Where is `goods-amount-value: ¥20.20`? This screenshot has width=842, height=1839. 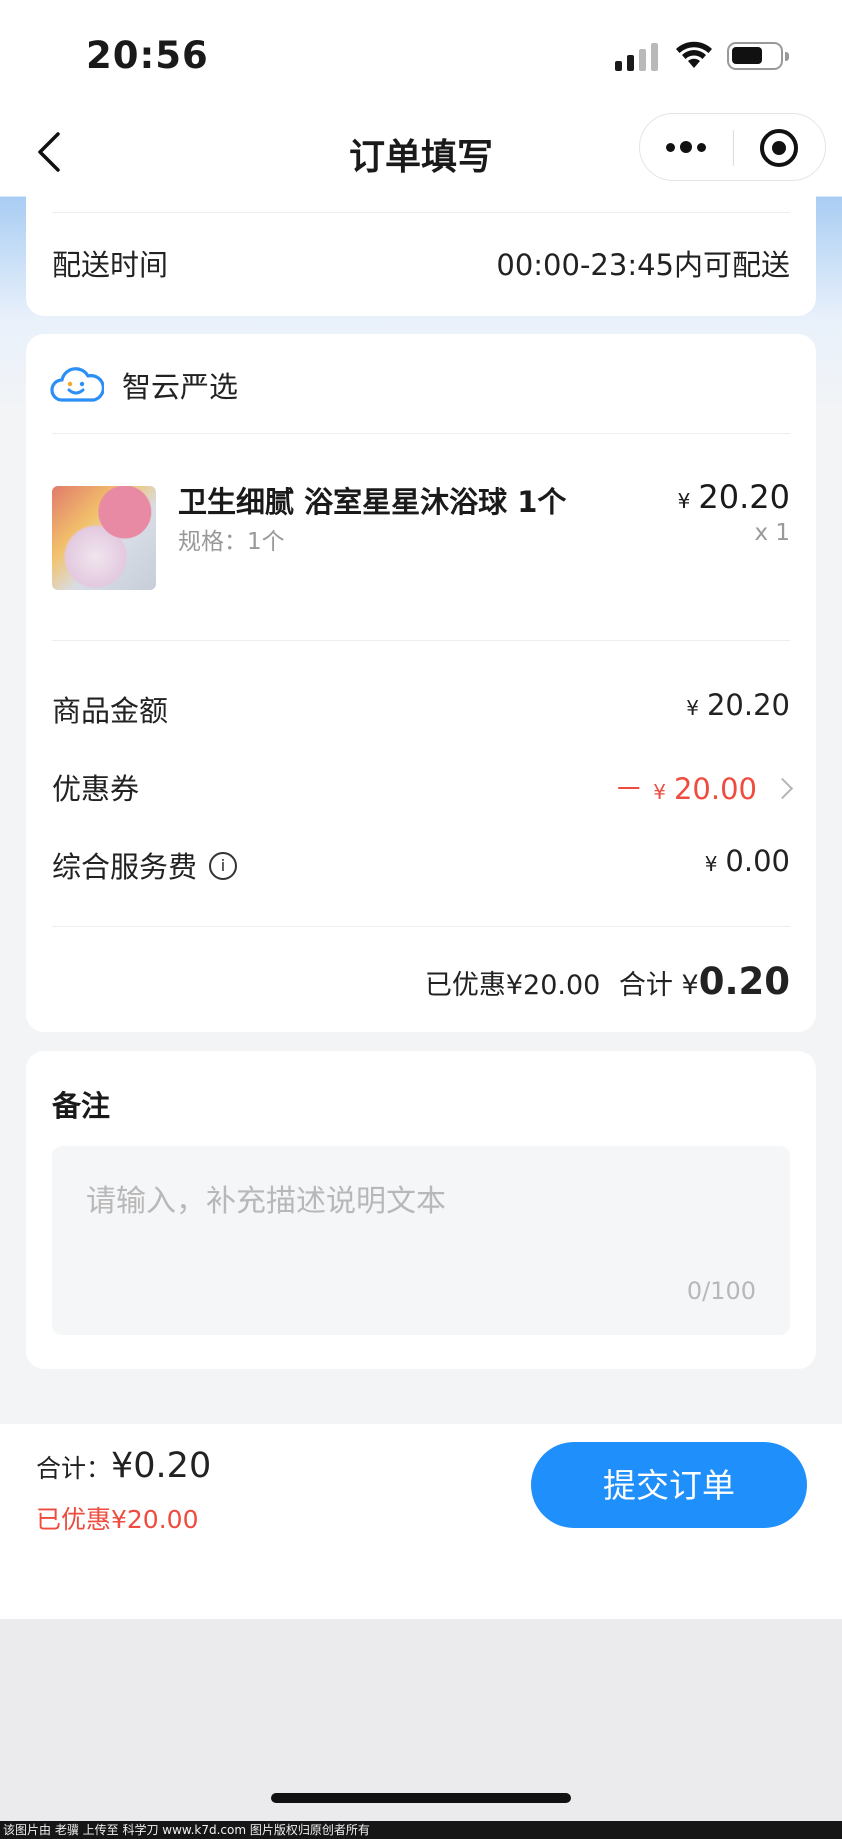 goods-amount-value: ¥20.20 is located at coordinates (738, 705).